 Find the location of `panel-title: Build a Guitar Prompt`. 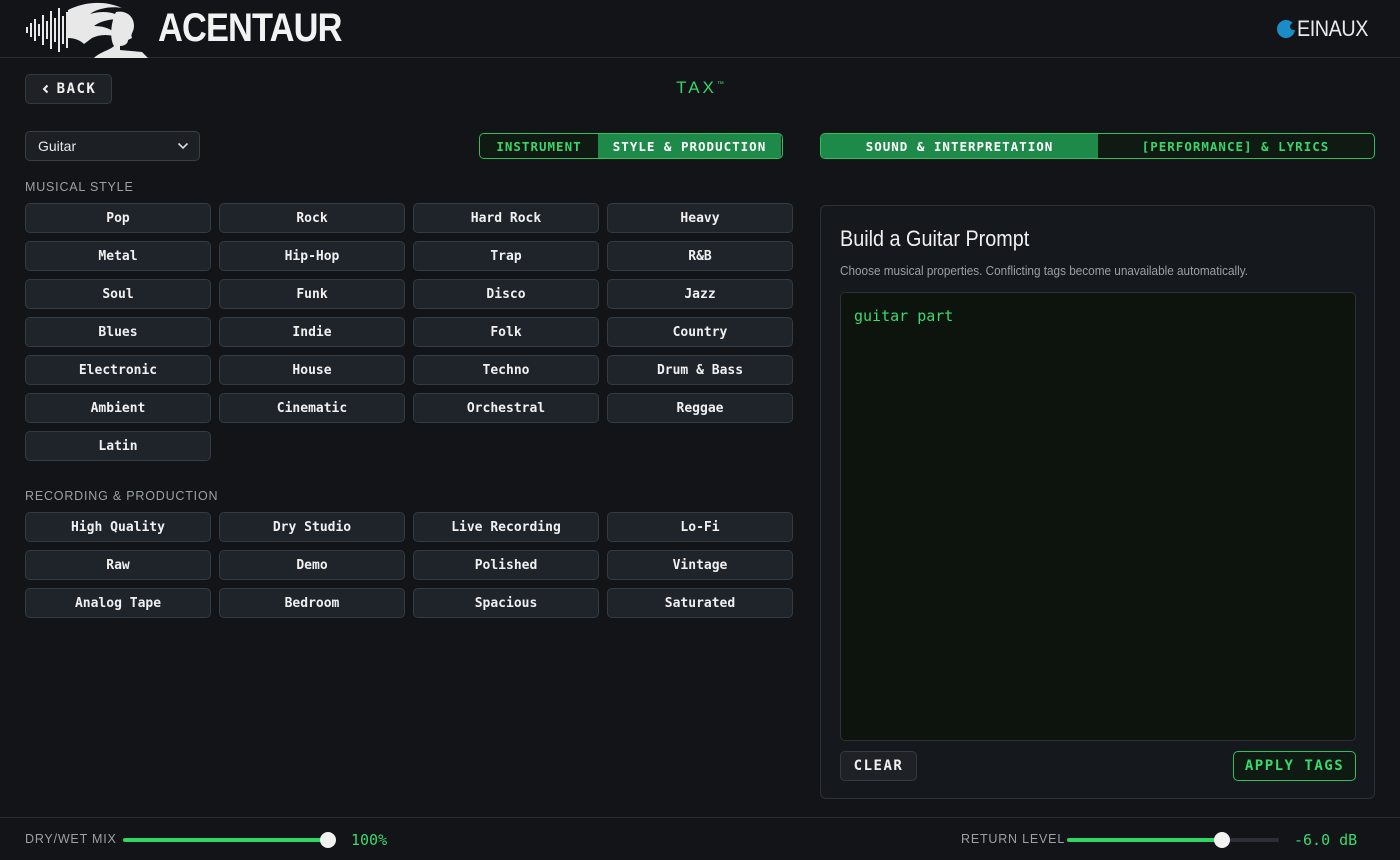

panel-title: Build a Guitar Prompt is located at coordinates (935, 238).